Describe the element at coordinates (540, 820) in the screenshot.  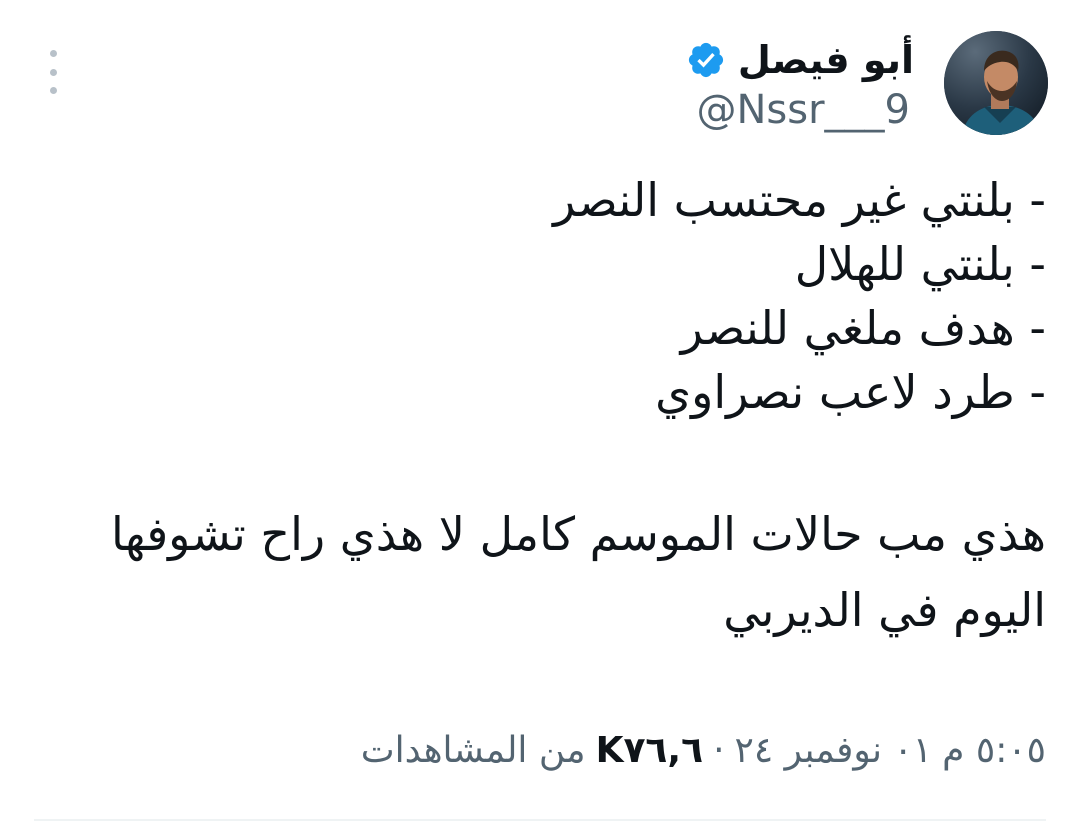
I see `divider` at that location.